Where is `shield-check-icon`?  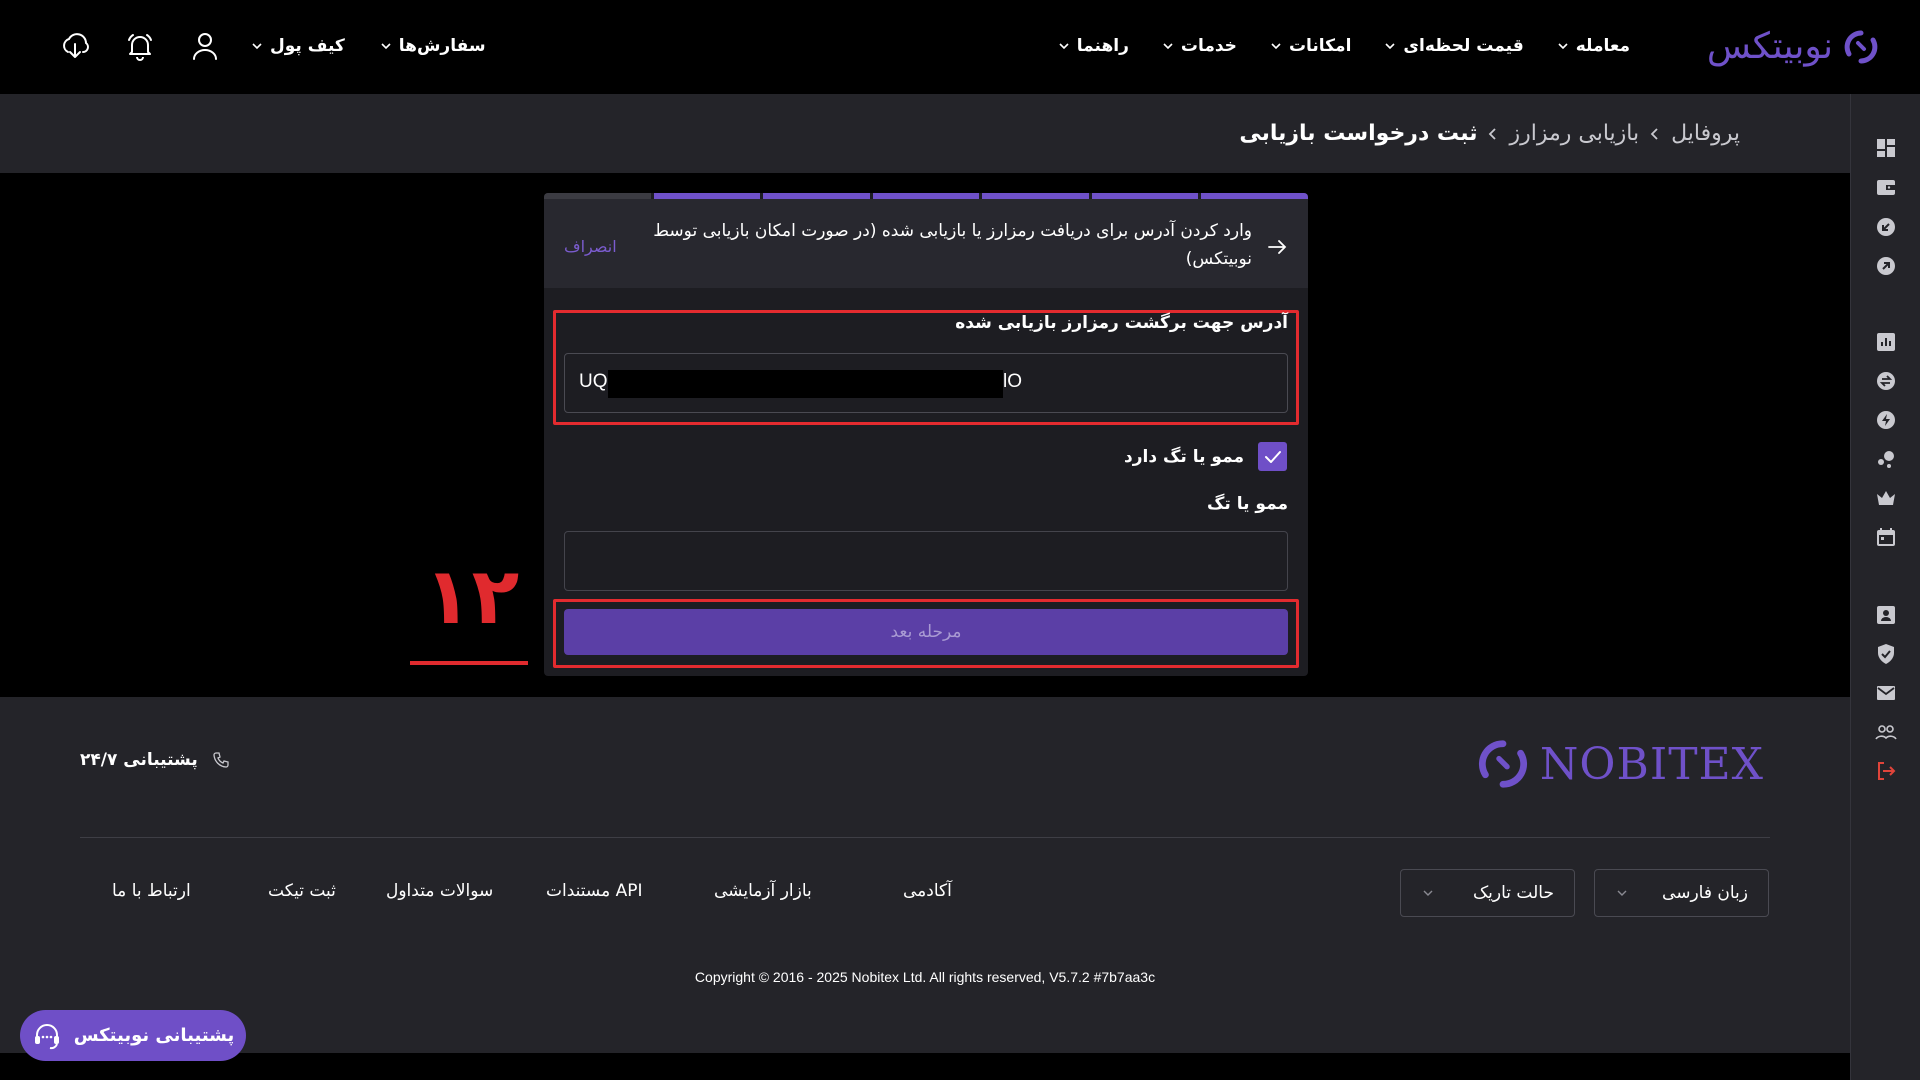 shield-check-icon is located at coordinates (1886, 654).